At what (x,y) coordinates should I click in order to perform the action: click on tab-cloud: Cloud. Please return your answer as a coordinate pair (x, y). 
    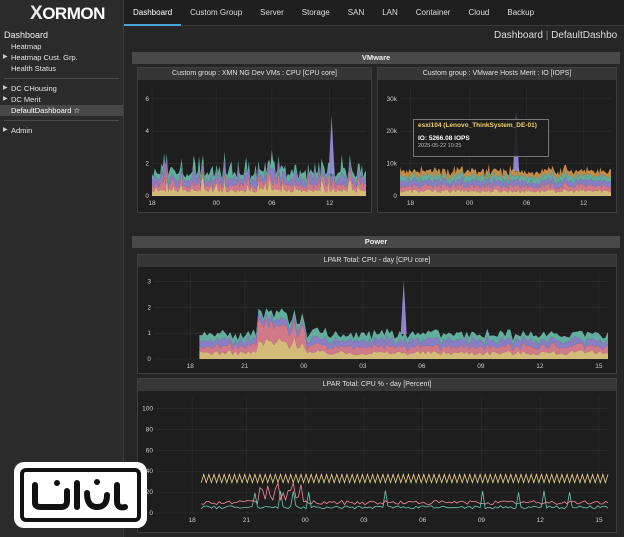
    Looking at the image, I should click on (478, 13).